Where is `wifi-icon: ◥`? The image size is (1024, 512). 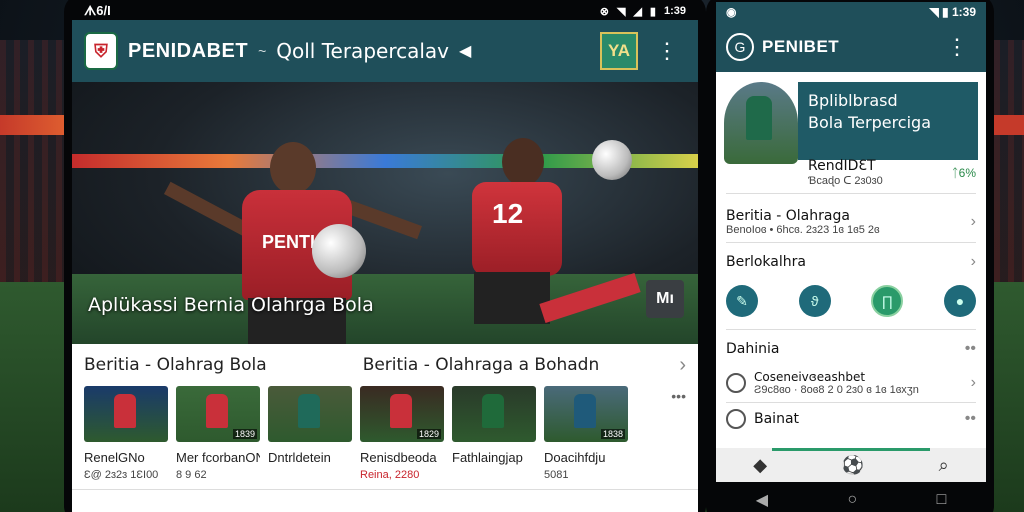 wifi-icon: ◥ is located at coordinates (621, 11).